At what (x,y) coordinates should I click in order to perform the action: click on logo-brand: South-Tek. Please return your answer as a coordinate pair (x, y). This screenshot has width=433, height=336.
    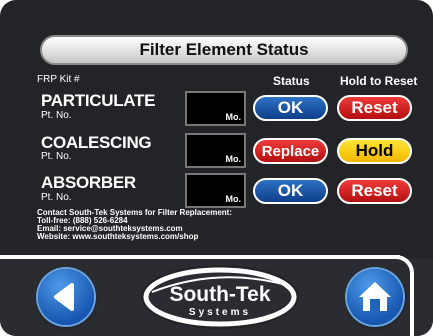
    Looking at the image, I should click on (219, 294).